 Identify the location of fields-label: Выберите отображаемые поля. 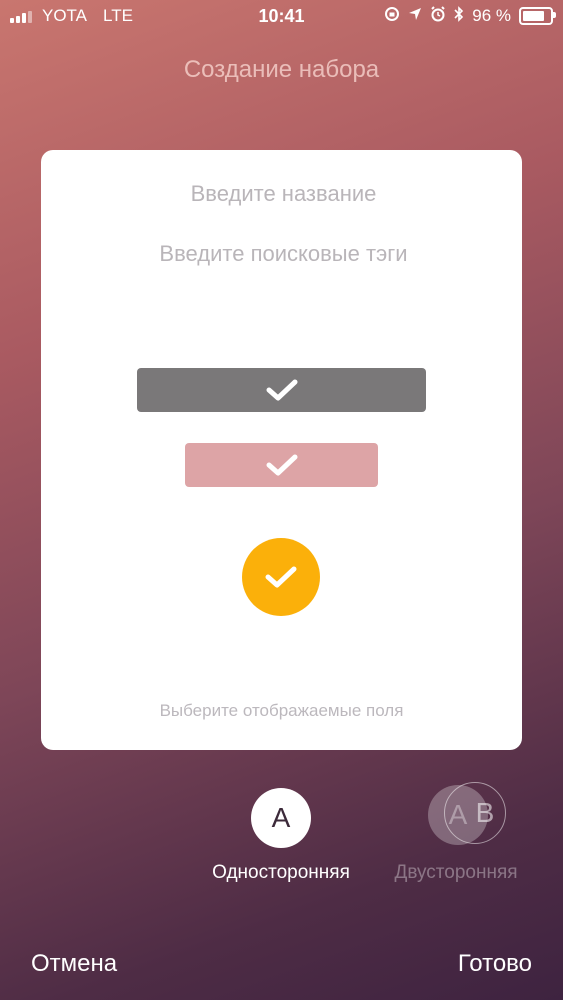
(281, 710).